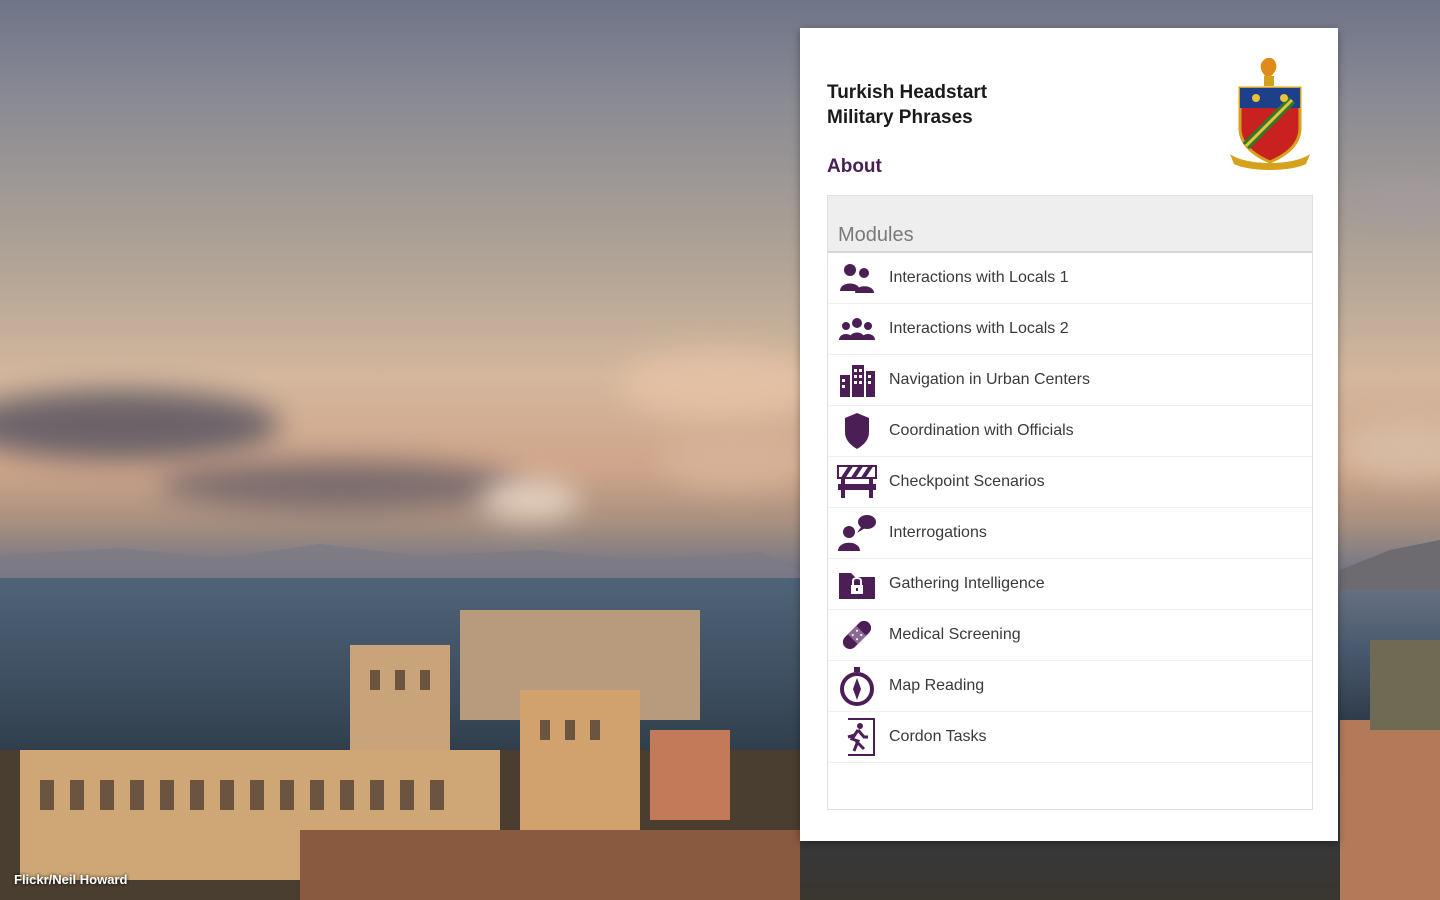 The height and width of the screenshot is (900, 1440). What do you see at coordinates (967, 583) in the screenshot?
I see `module-label: Gathering Intelligence` at bounding box center [967, 583].